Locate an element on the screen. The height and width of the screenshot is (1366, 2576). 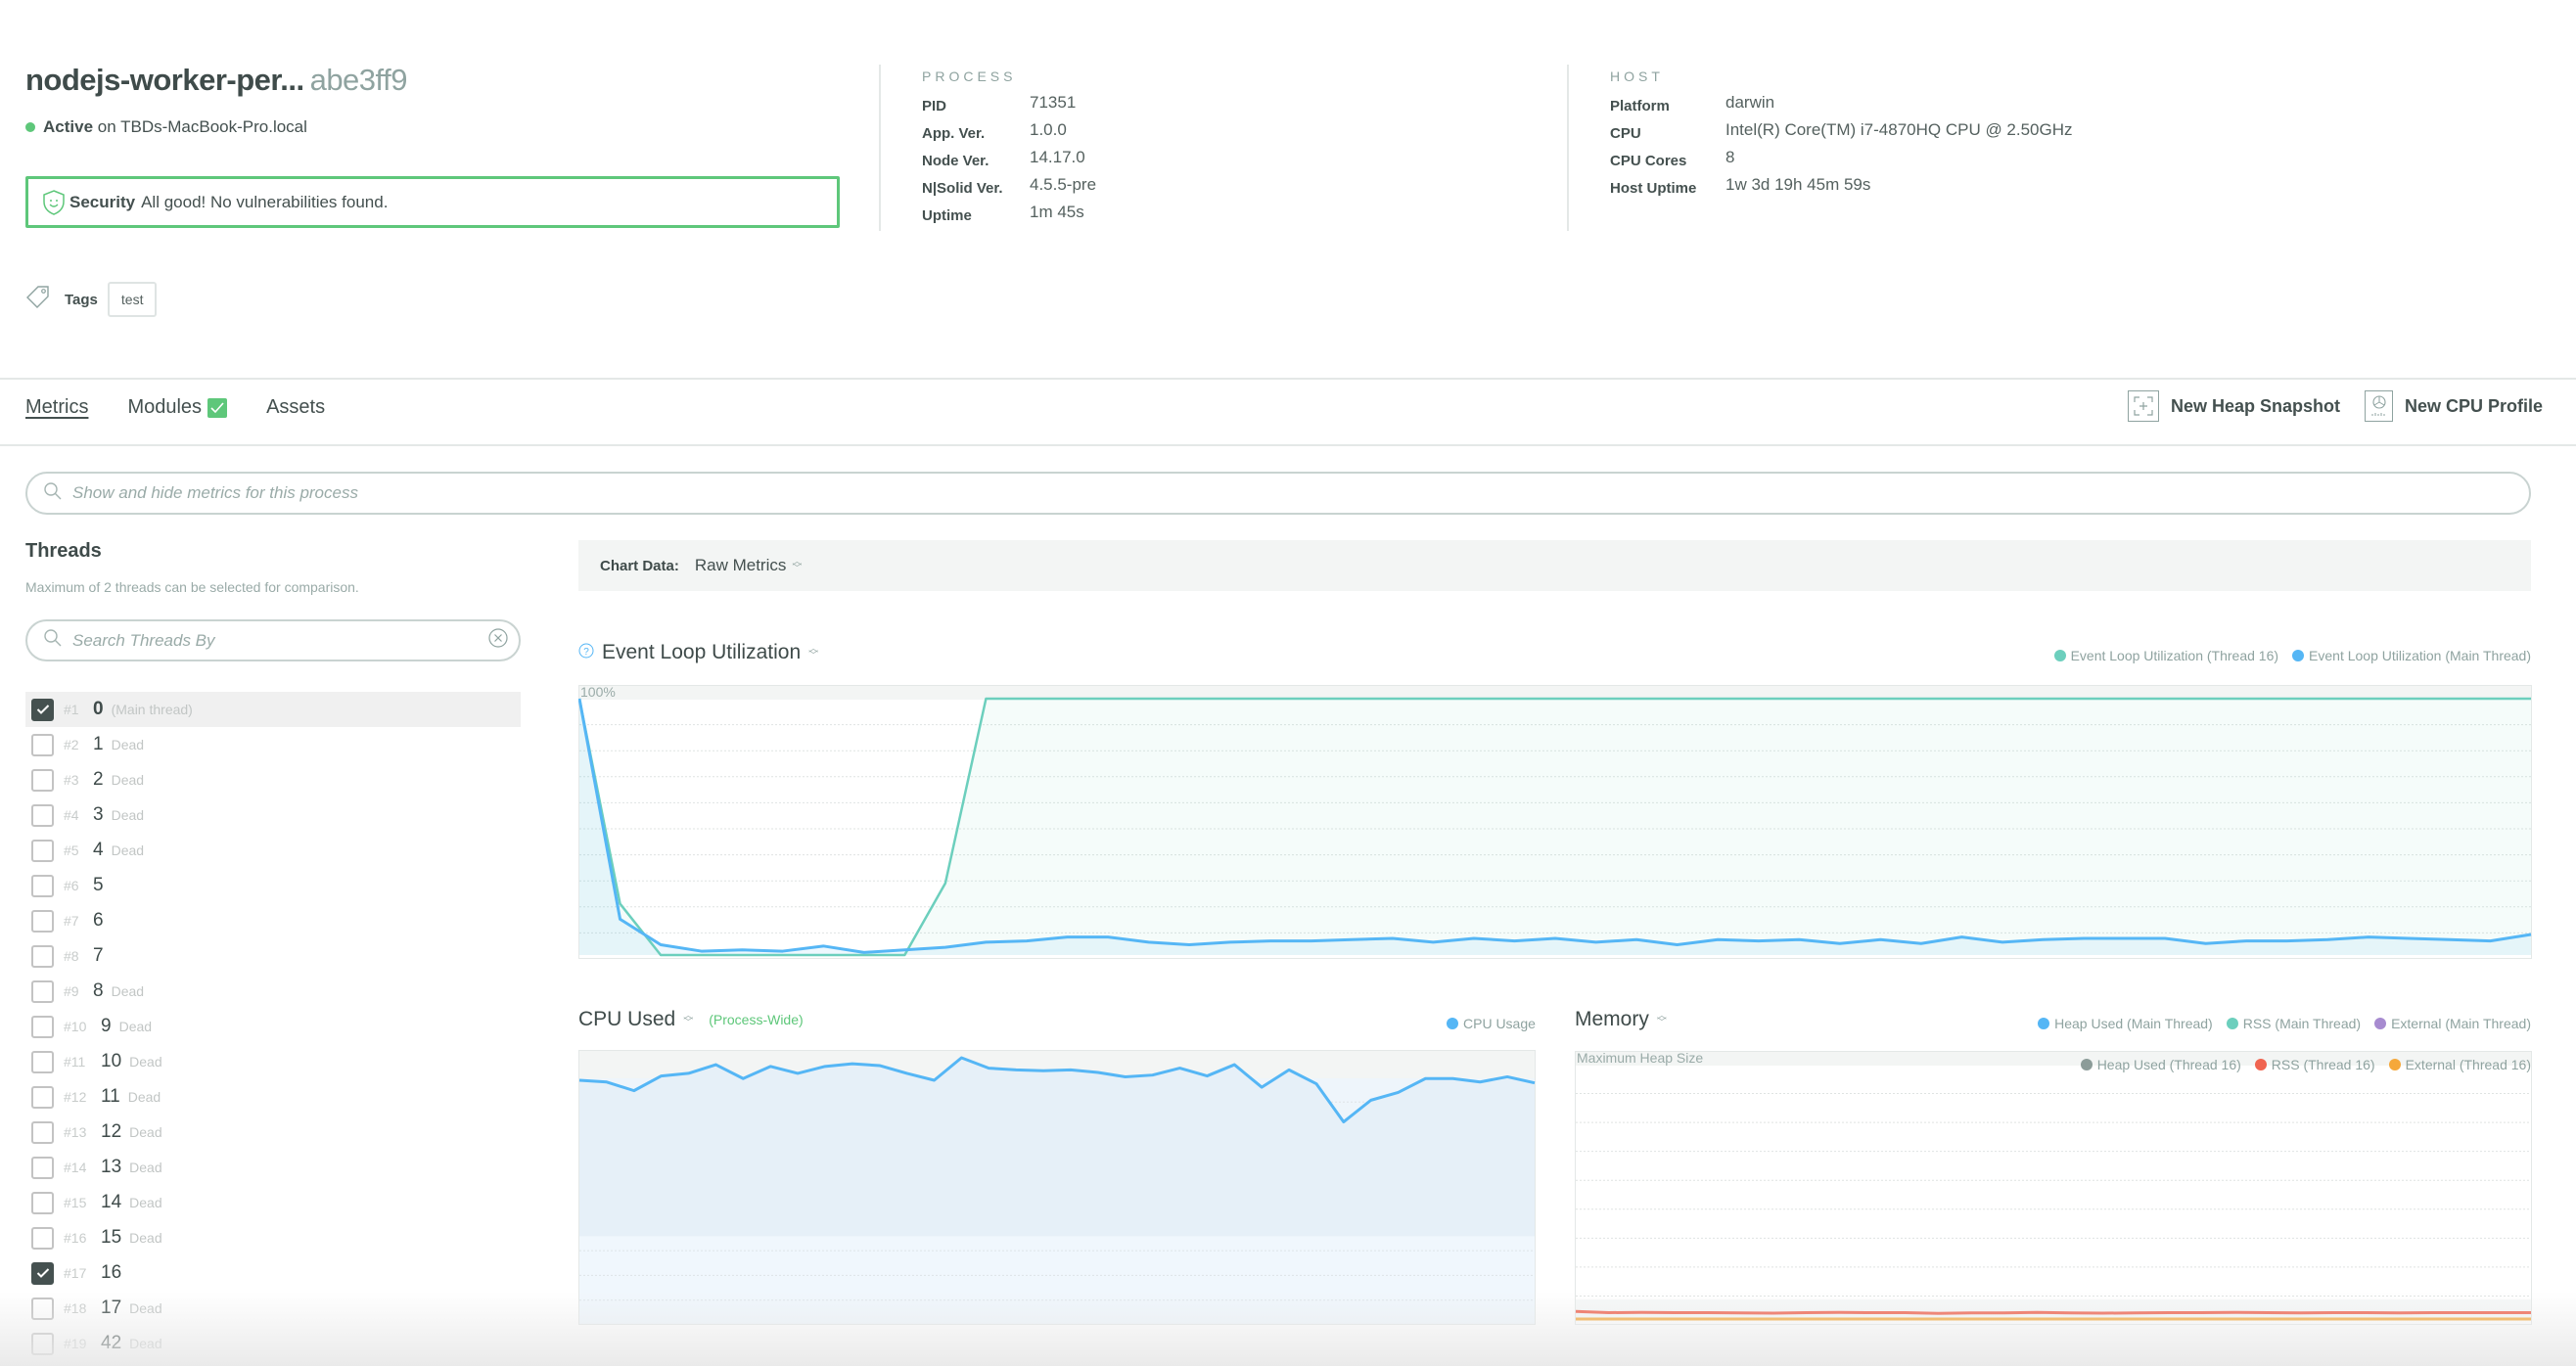
metrics-search-field is located at coordinates (1278, 494).